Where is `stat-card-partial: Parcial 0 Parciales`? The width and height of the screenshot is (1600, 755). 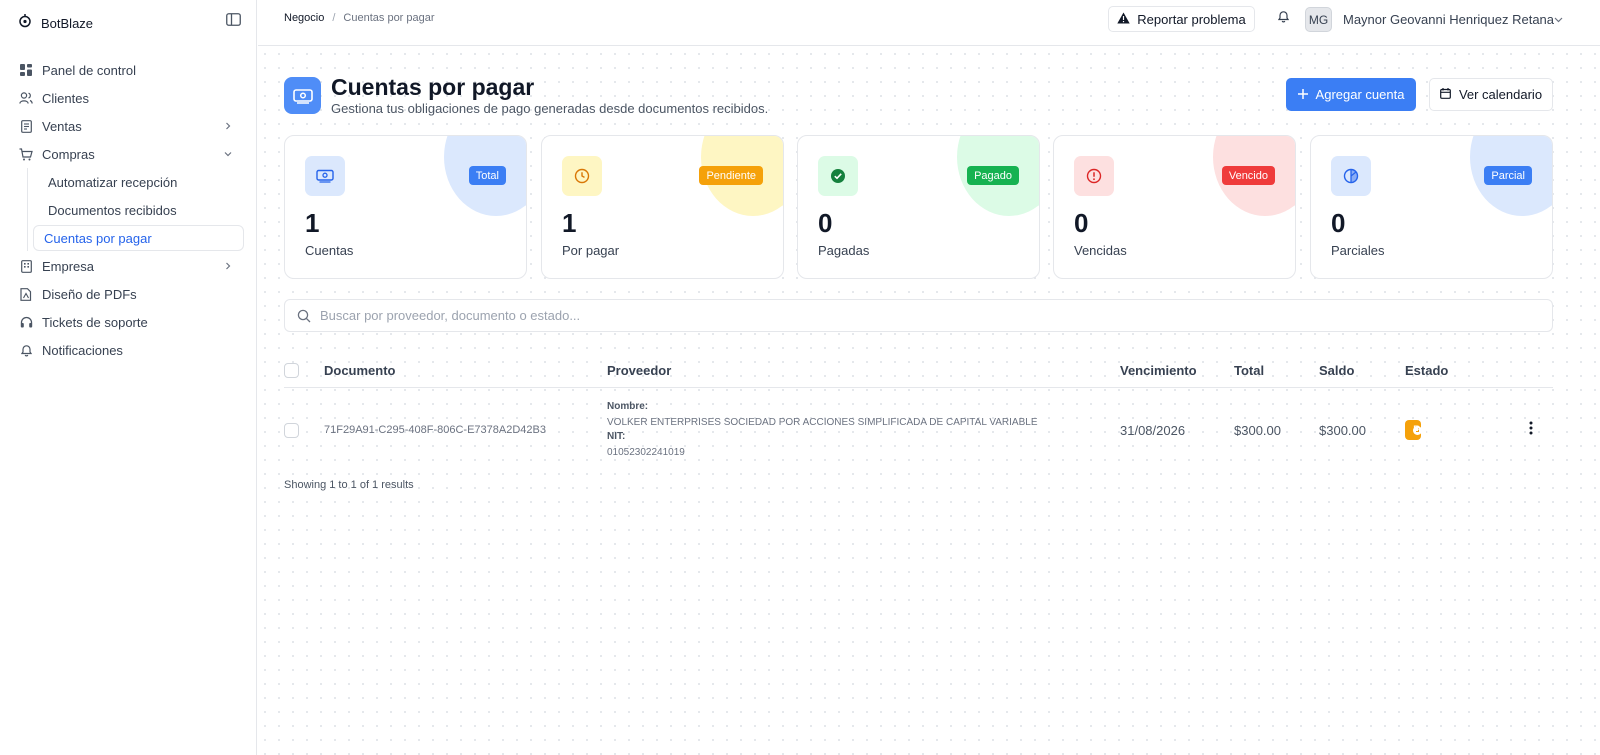
stat-card-partial: Parcial 0 Parciales is located at coordinates (1431, 207).